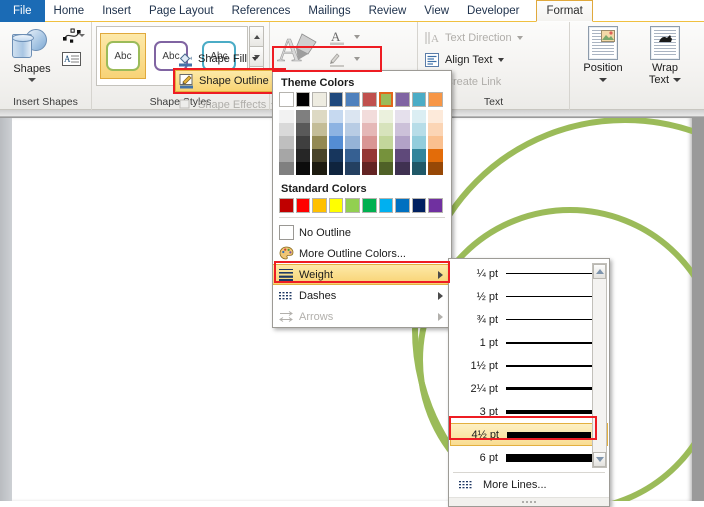 The height and width of the screenshot is (507, 704). What do you see at coordinates (32, 58) in the screenshot?
I see `shapes-button: Shapes` at bounding box center [32, 58].